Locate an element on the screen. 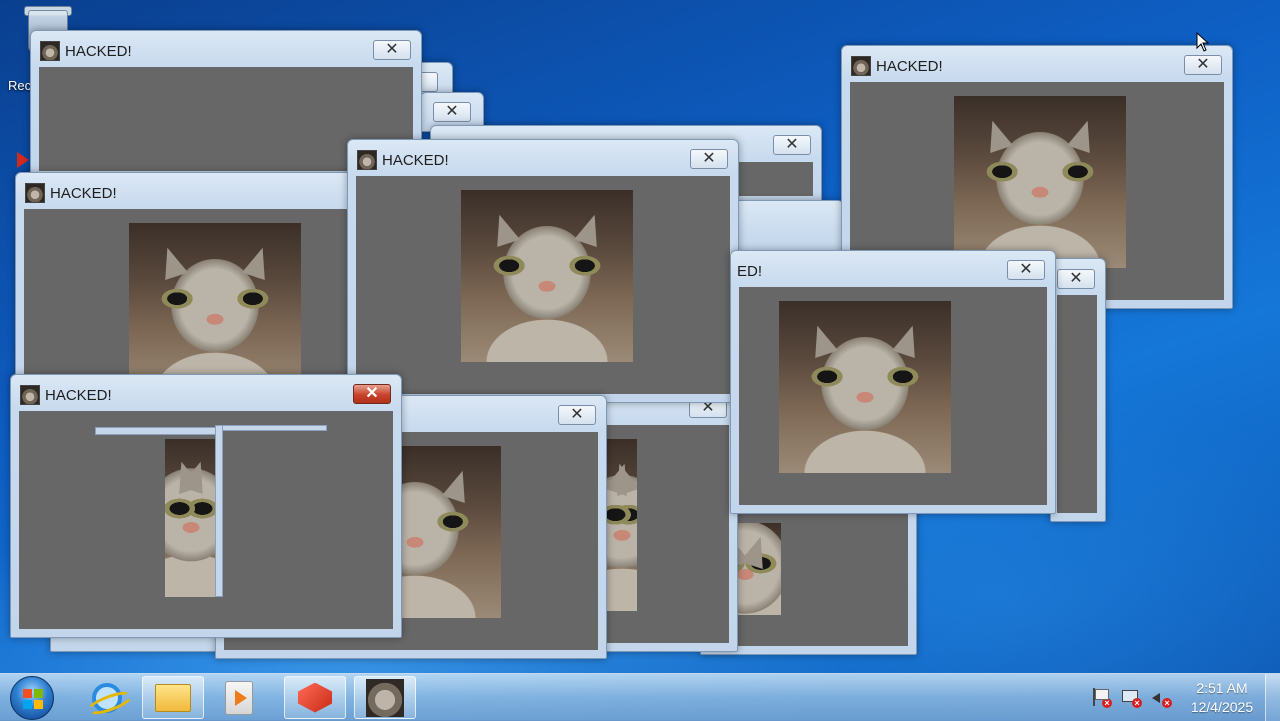  taskbar-item-media-player is located at coordinates (239, 697).